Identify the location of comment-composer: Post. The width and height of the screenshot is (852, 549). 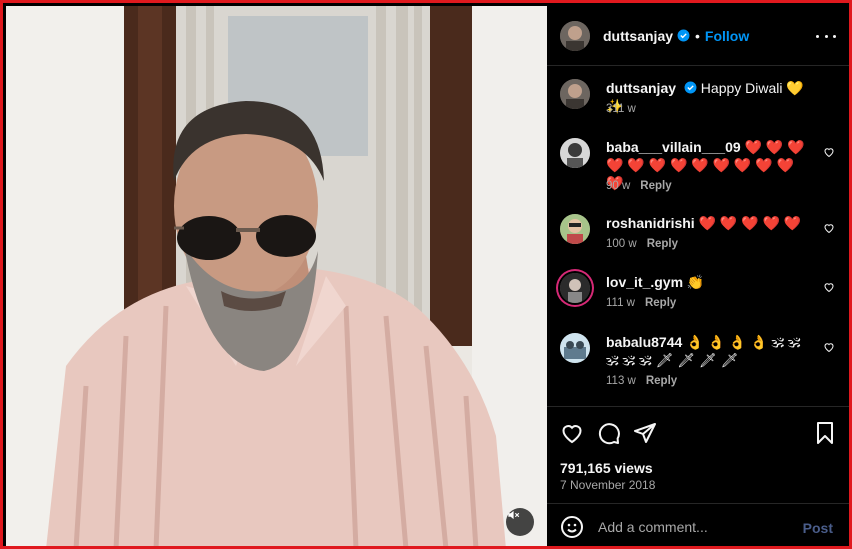
(698, 524).